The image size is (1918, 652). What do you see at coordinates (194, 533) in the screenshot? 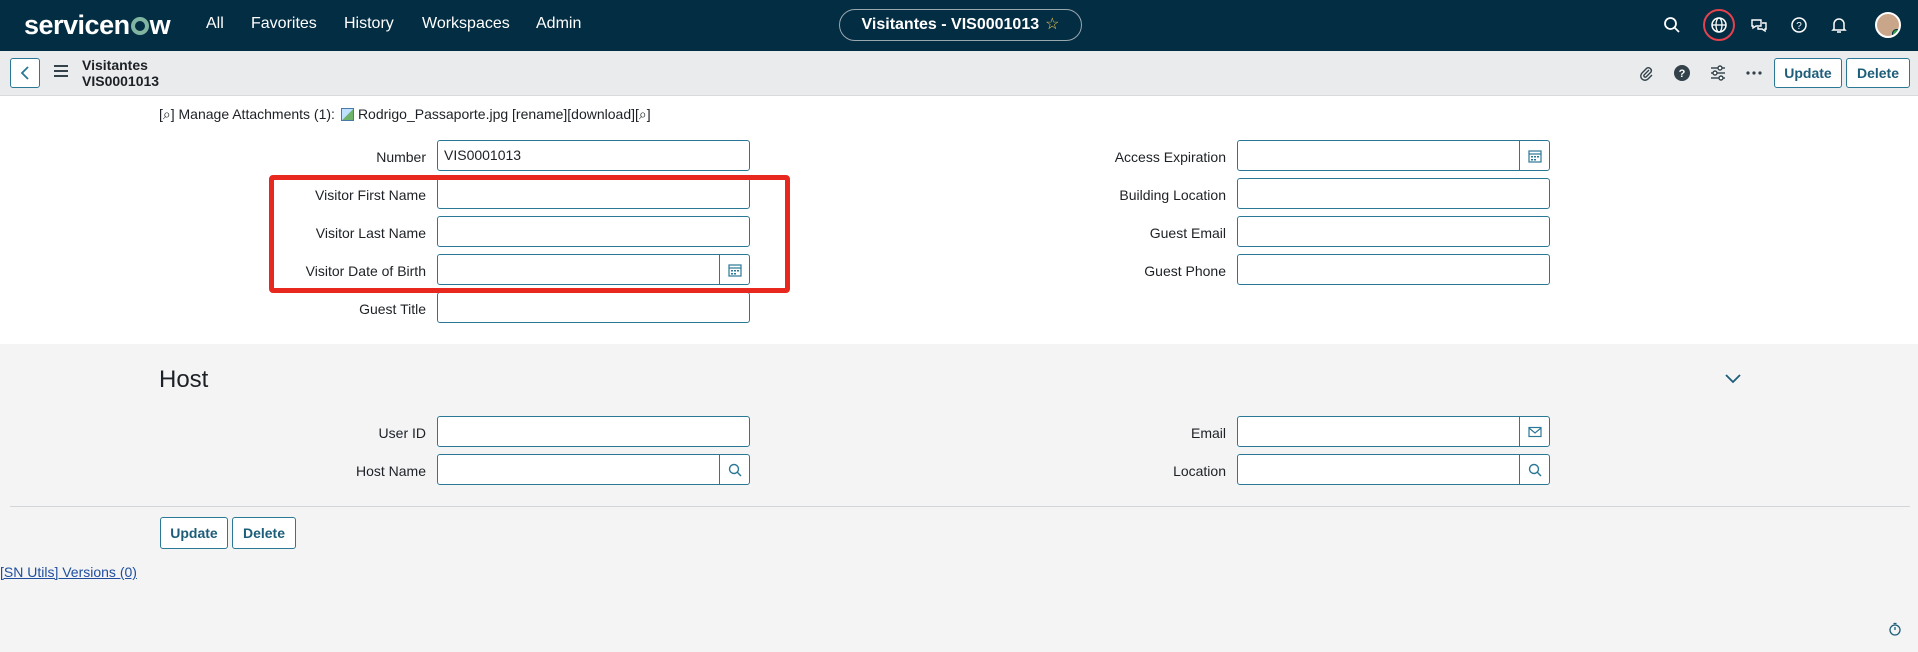
I see `footer-update-button: Update` at bounding box center [194, 533].